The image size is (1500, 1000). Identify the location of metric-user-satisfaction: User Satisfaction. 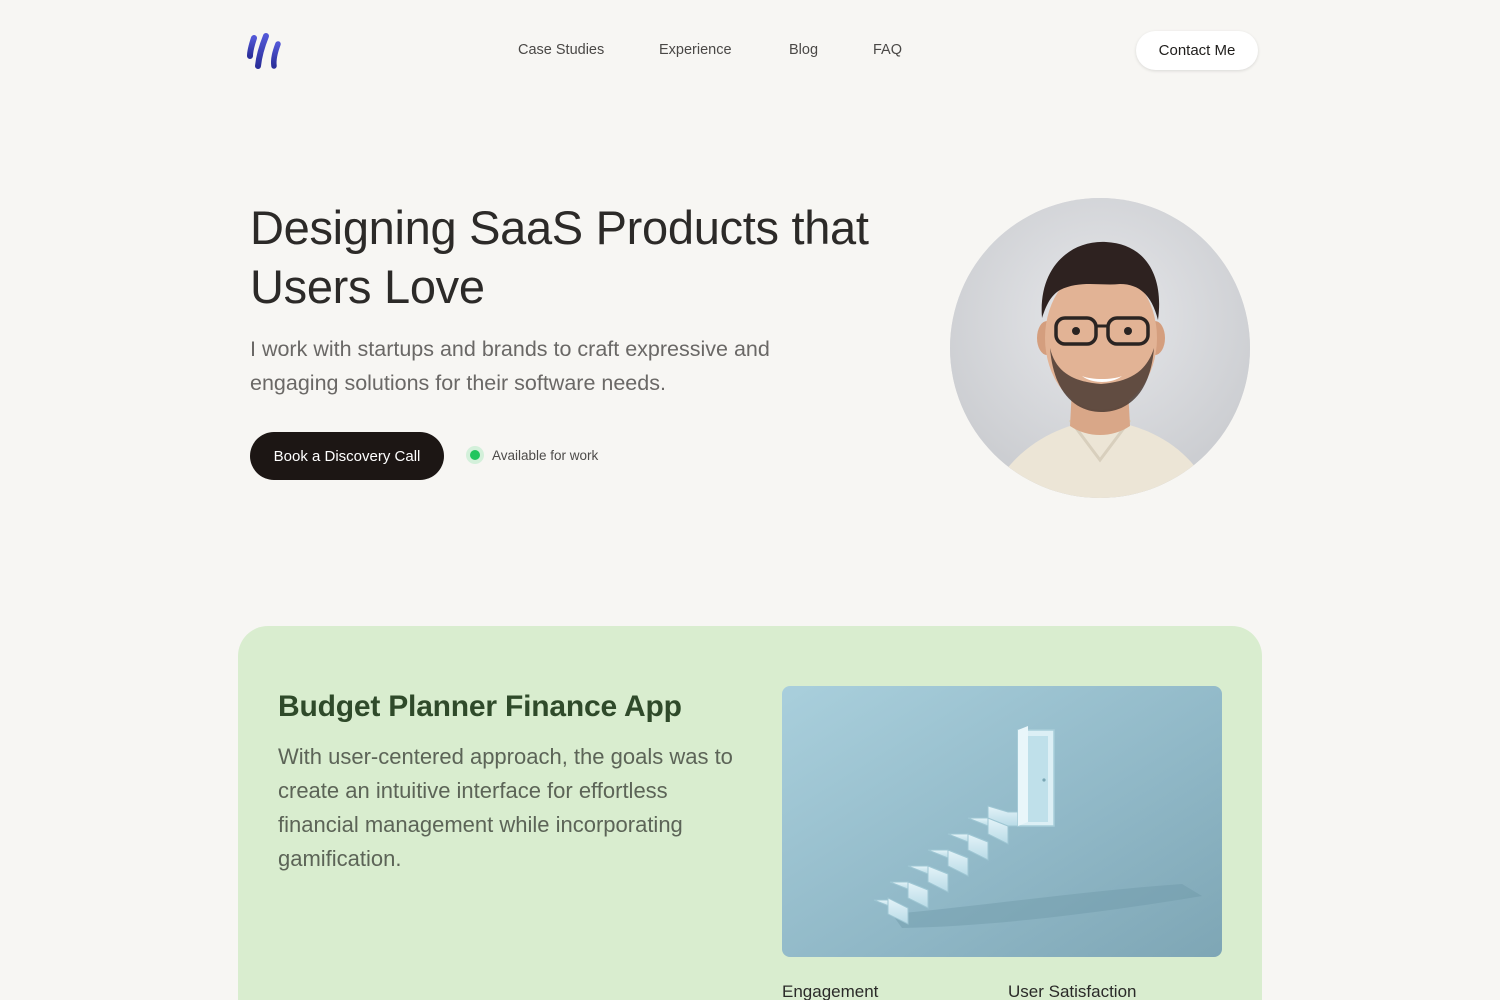
(1072, 991).